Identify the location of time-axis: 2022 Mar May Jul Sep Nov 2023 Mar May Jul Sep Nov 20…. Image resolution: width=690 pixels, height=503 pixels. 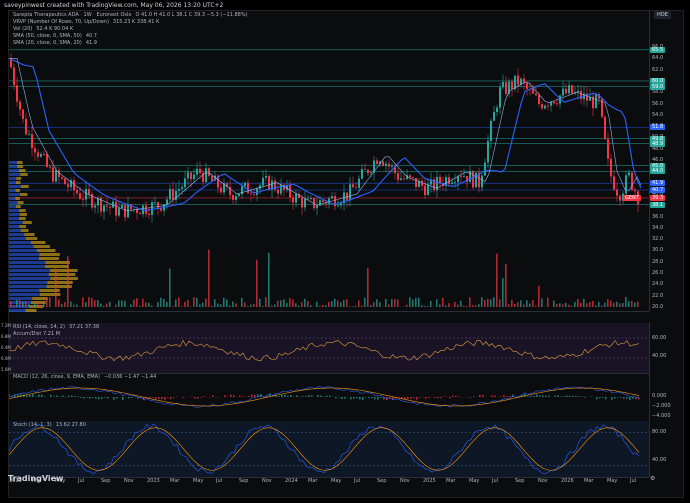
(329, 482).